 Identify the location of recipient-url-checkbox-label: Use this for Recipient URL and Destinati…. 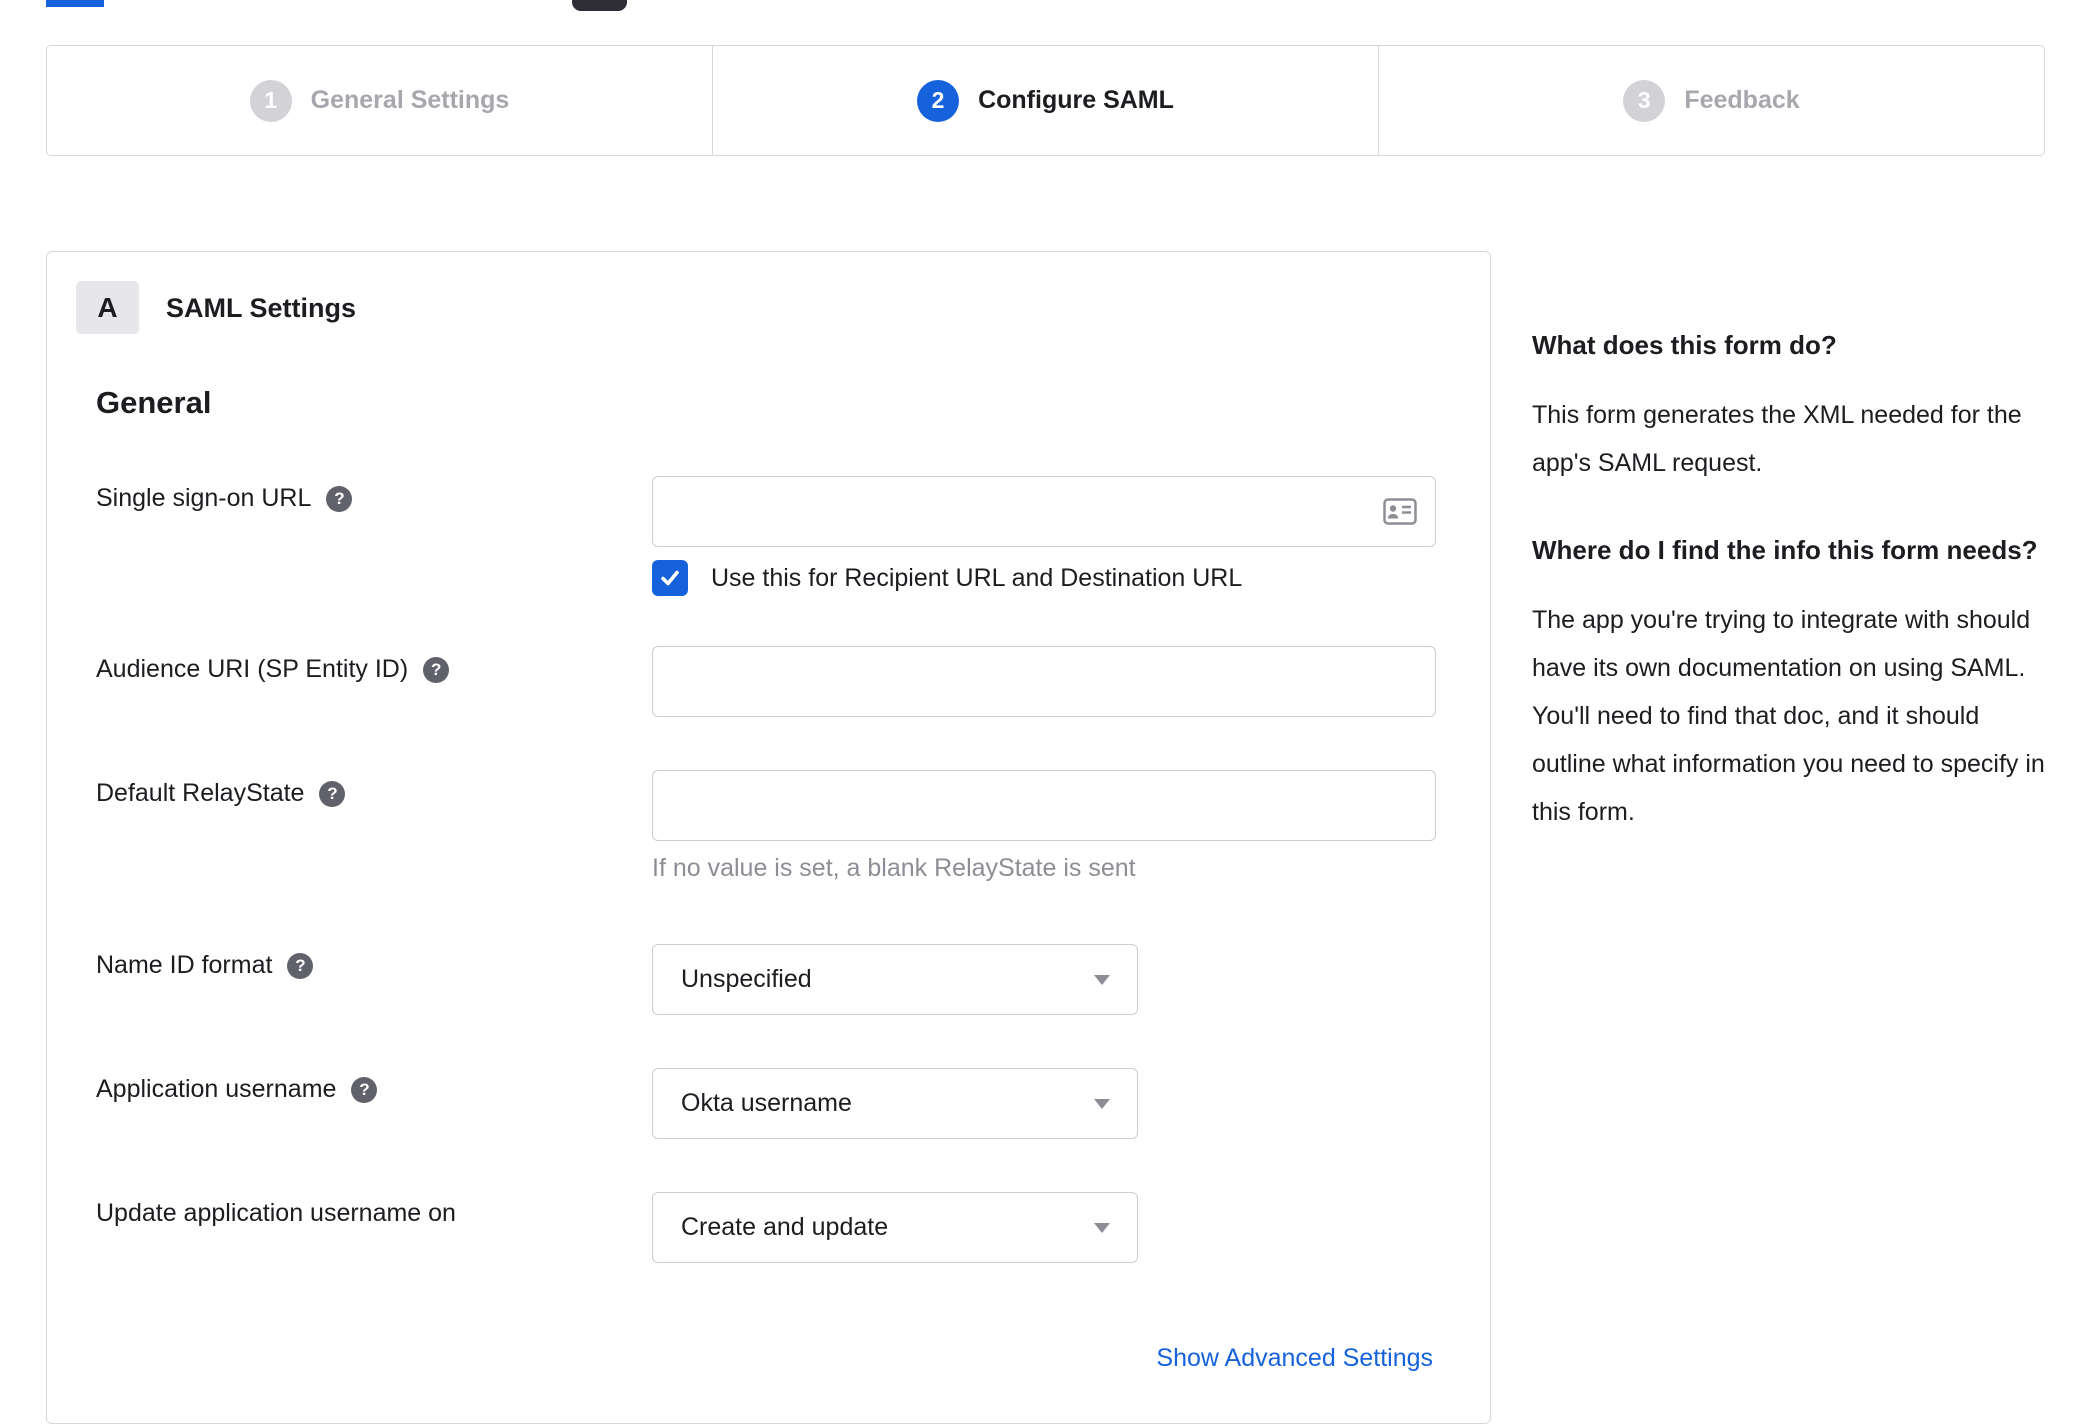
(977, 577).